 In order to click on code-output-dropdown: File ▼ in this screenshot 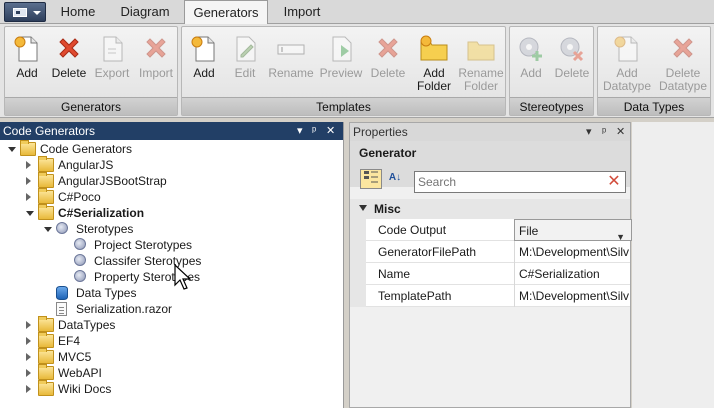, I will do `click(573, 230)`.